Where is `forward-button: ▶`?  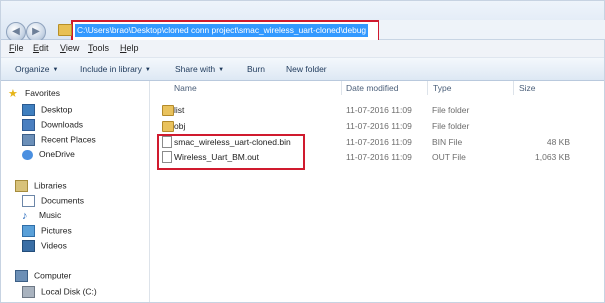 forward-button: ▶ is located at coordinates (36, 32).